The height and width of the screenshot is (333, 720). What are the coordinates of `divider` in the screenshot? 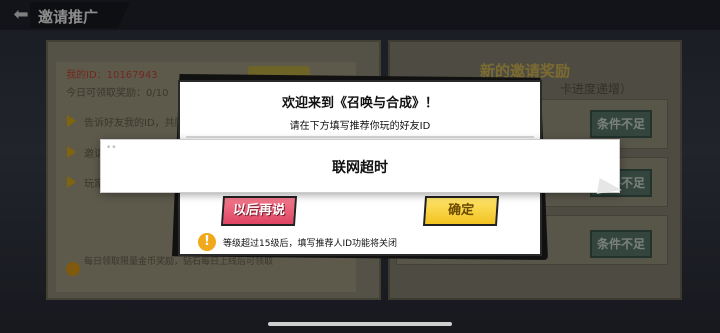 It's located at (360, 137).